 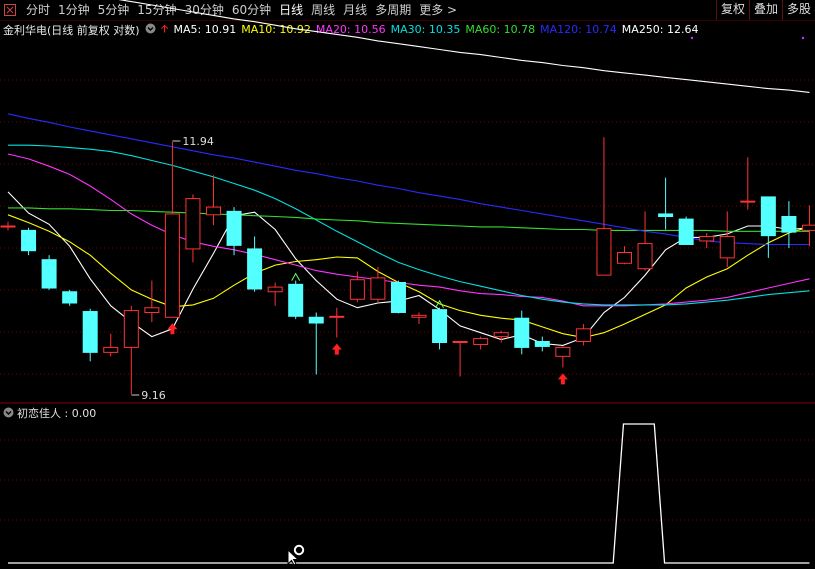 What do you see at coordinates (198, 141) in the screenshot?
I see `annotation-label-0: 11.94` at bounding box center [198, 141].